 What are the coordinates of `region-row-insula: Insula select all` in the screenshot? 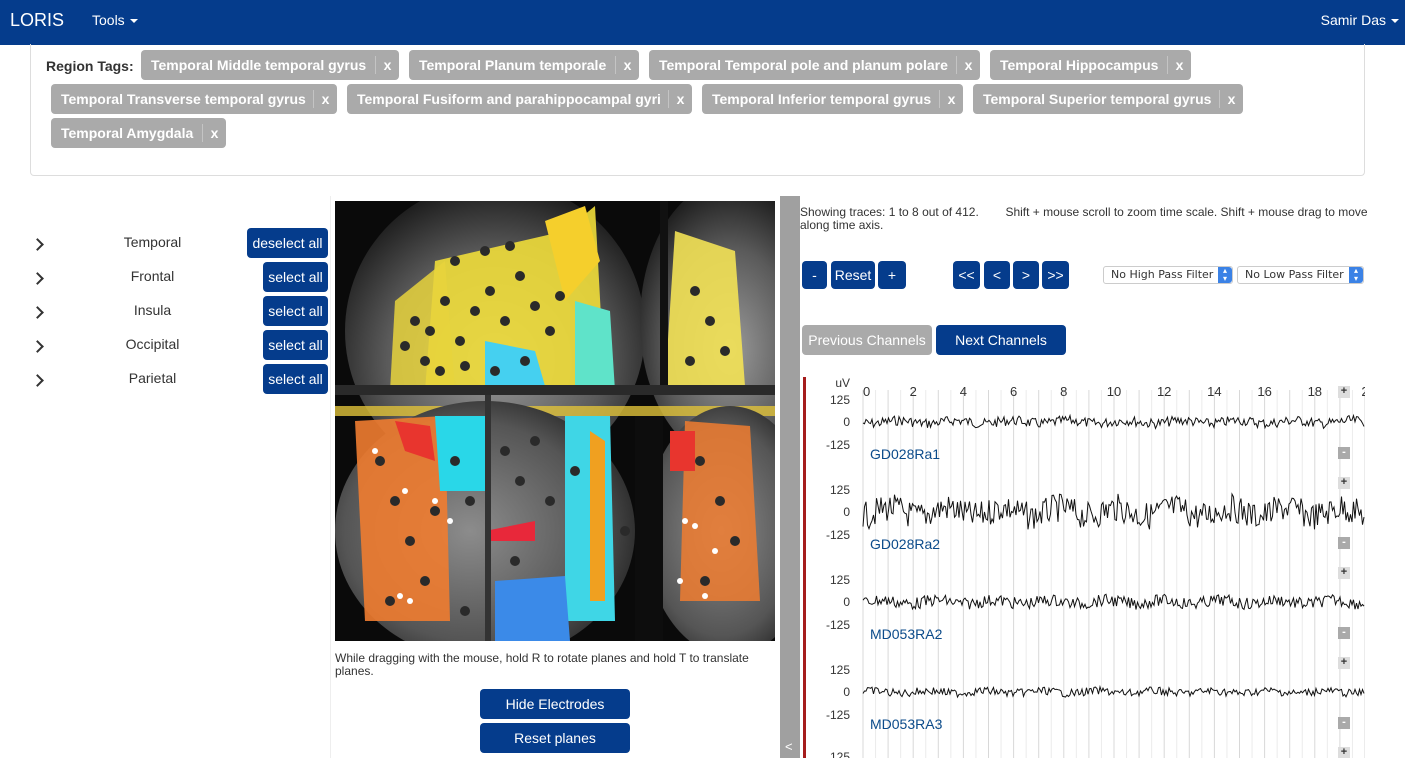 It's located at (180, 311).